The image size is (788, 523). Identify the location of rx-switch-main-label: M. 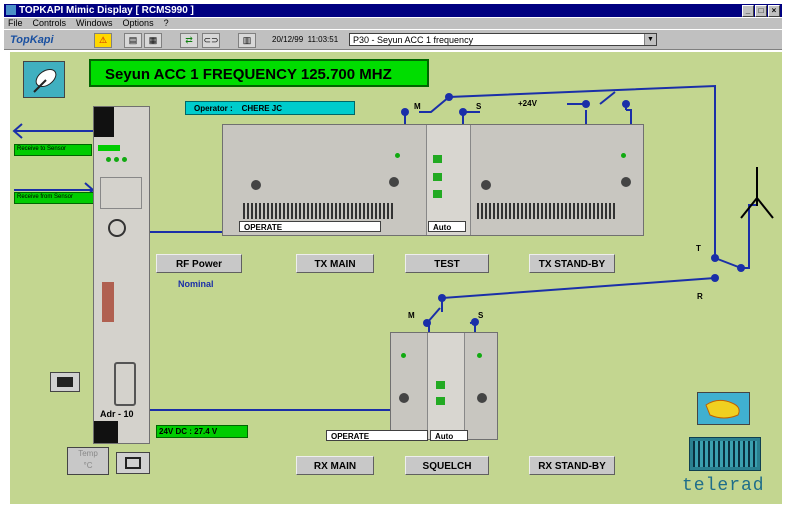
(411, 315).